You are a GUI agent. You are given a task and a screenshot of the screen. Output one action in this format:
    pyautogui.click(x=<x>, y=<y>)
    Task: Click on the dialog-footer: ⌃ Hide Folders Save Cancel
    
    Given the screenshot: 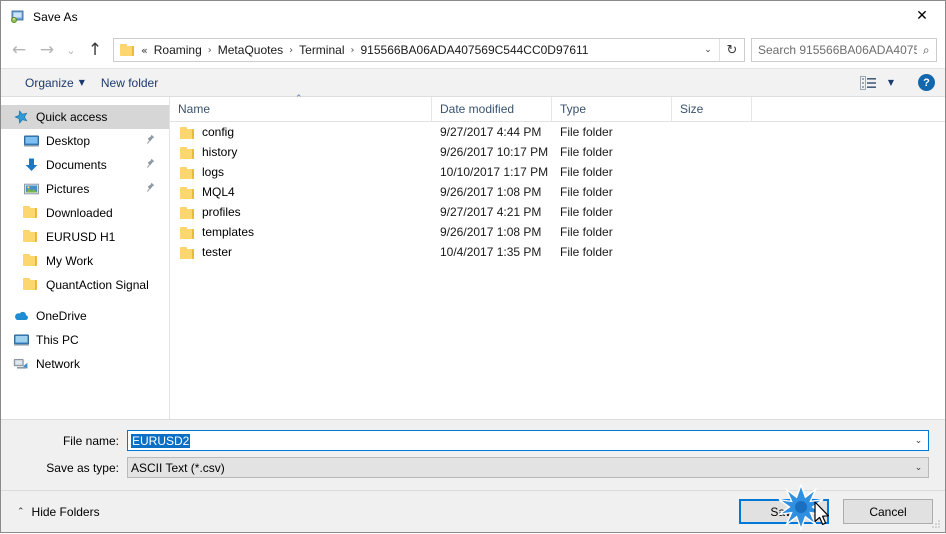 What is the action you would take?
    pyautogui.click(x=473, y=511)
    